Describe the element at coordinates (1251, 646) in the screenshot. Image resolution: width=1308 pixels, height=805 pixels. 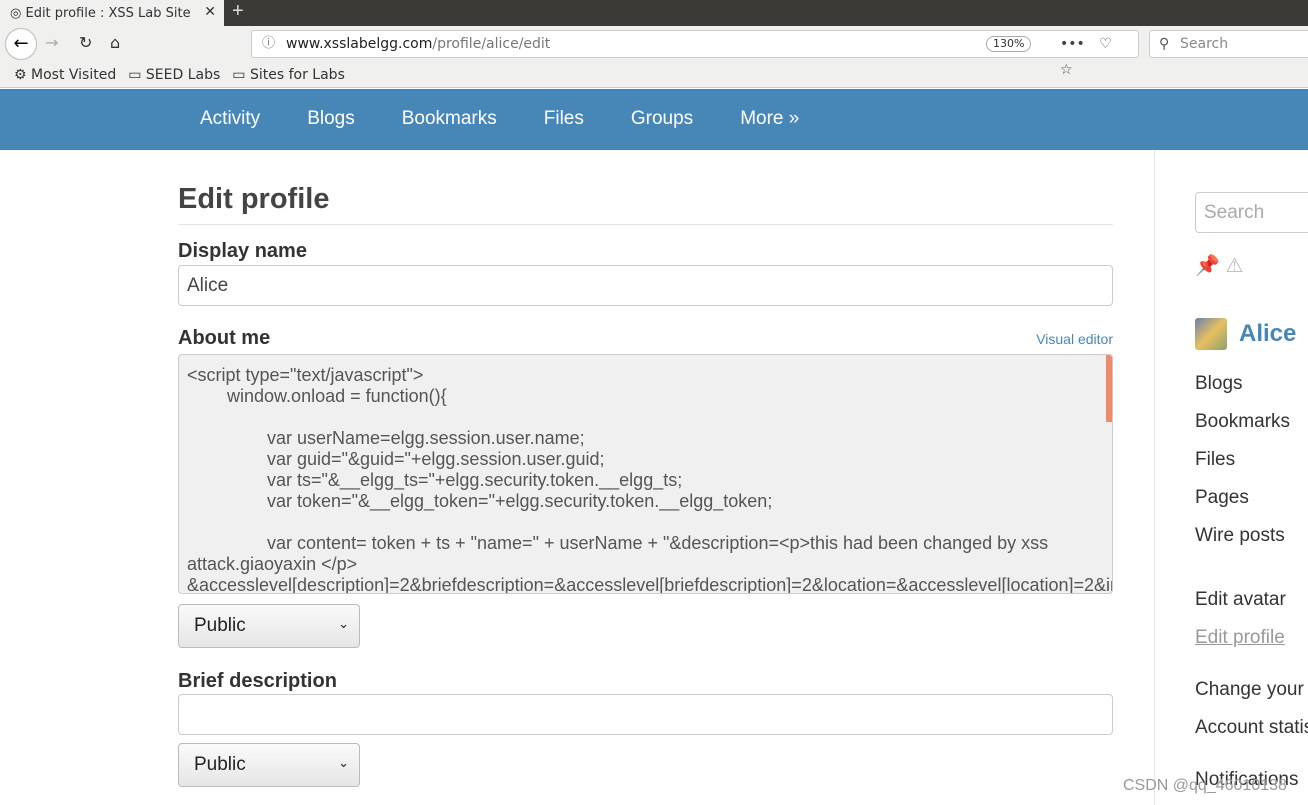
I see `sidebar-item-edit-profile: Edit profile` at that location.